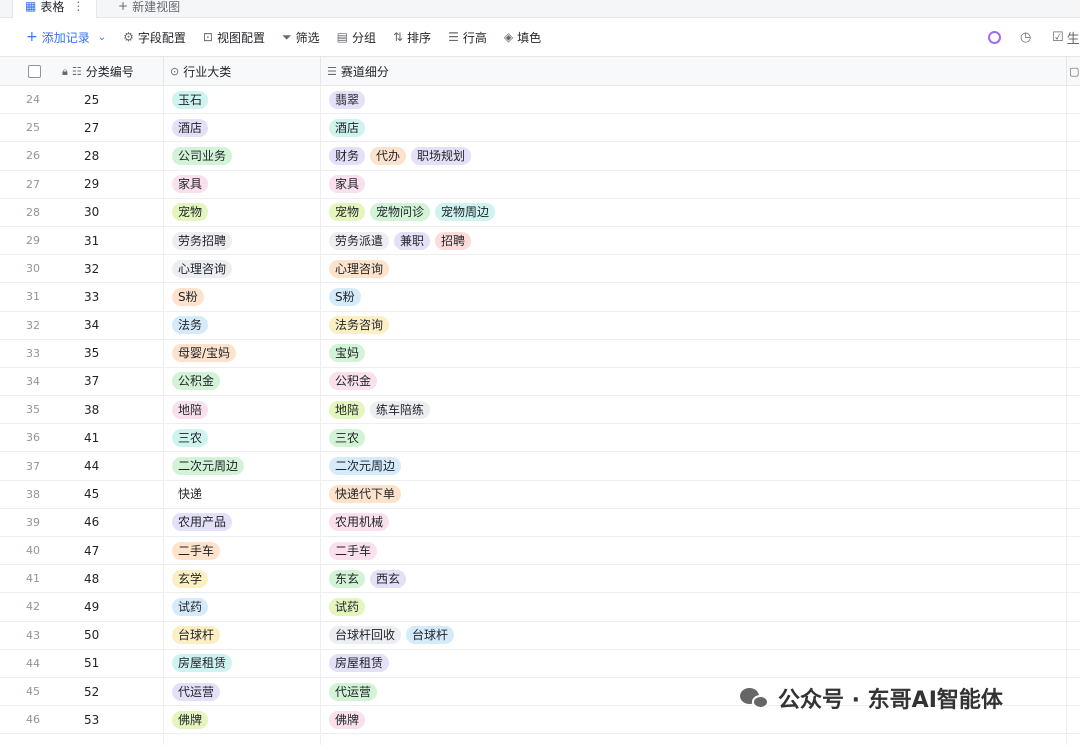  Describe the element at coordinates (467, 37) in the screenshot. I see `row-height-button: ☰ 行高` at that location.